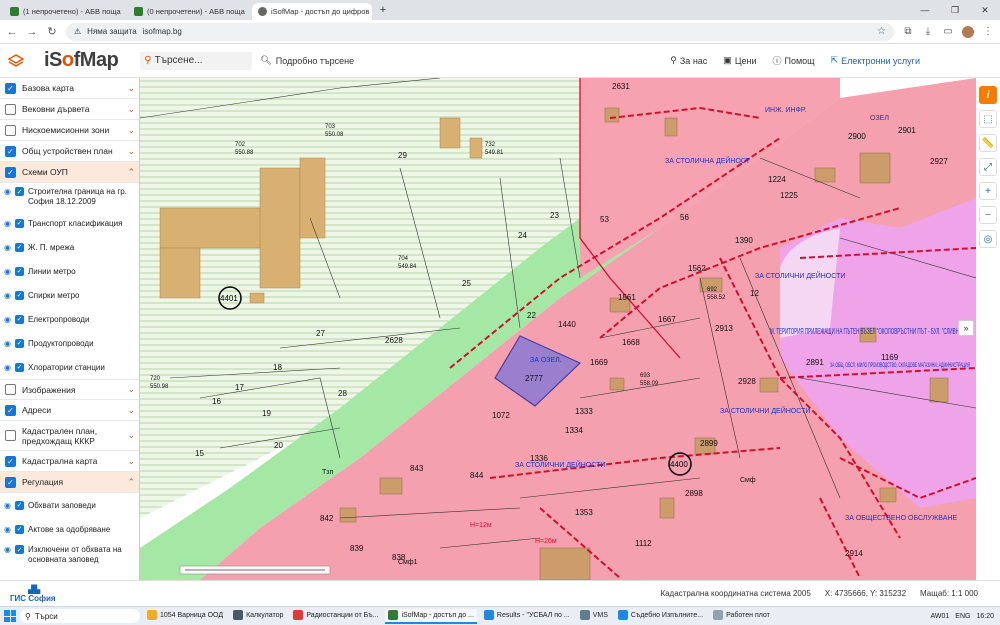  What do you see at coordinates (69, 367) in the screenshot?
I see `sublayer-item: ◉ ✓ Хлоратории станции` at bounding box center [69, 367].